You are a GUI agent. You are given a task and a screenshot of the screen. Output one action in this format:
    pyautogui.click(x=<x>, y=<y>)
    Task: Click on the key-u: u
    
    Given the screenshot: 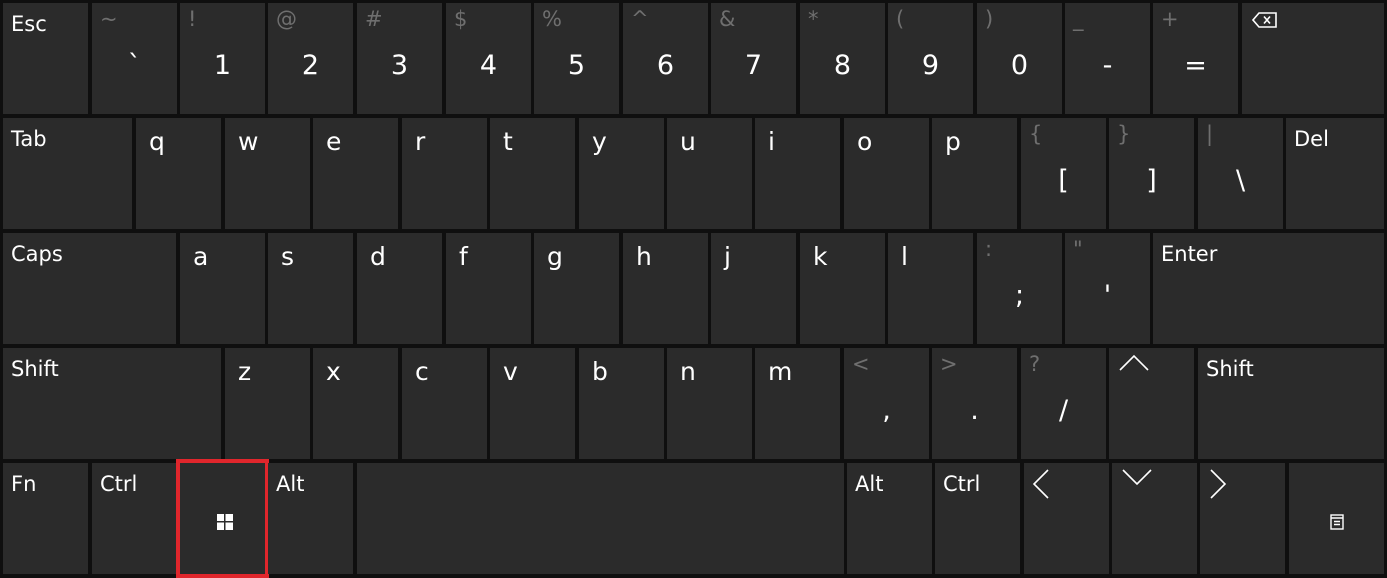 What is the action you would take?
    pyautogui.click(x=709, y=173)
    